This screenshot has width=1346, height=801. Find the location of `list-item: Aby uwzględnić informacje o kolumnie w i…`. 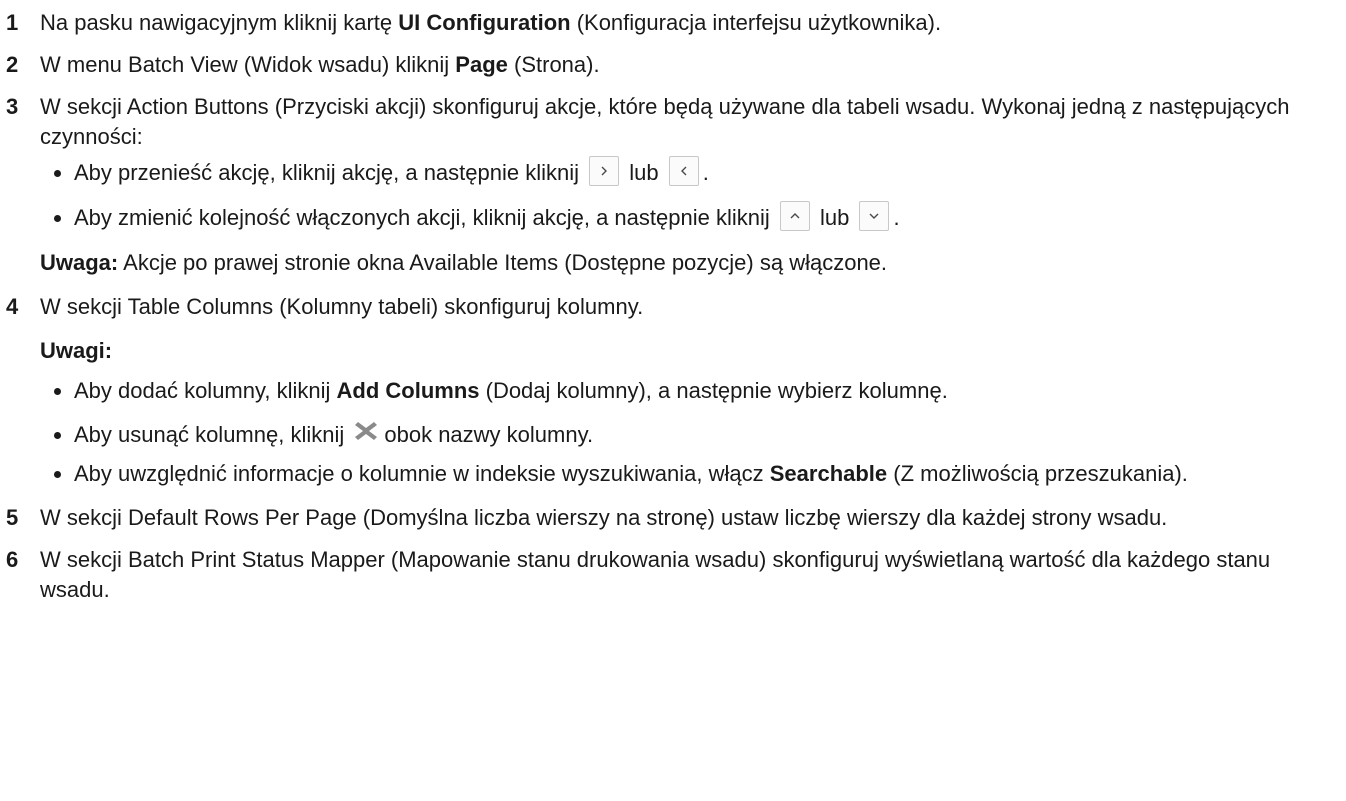

list-item: Aby uwzględnić informacje o kolumnie w i… is located at coordinates (689, 474).